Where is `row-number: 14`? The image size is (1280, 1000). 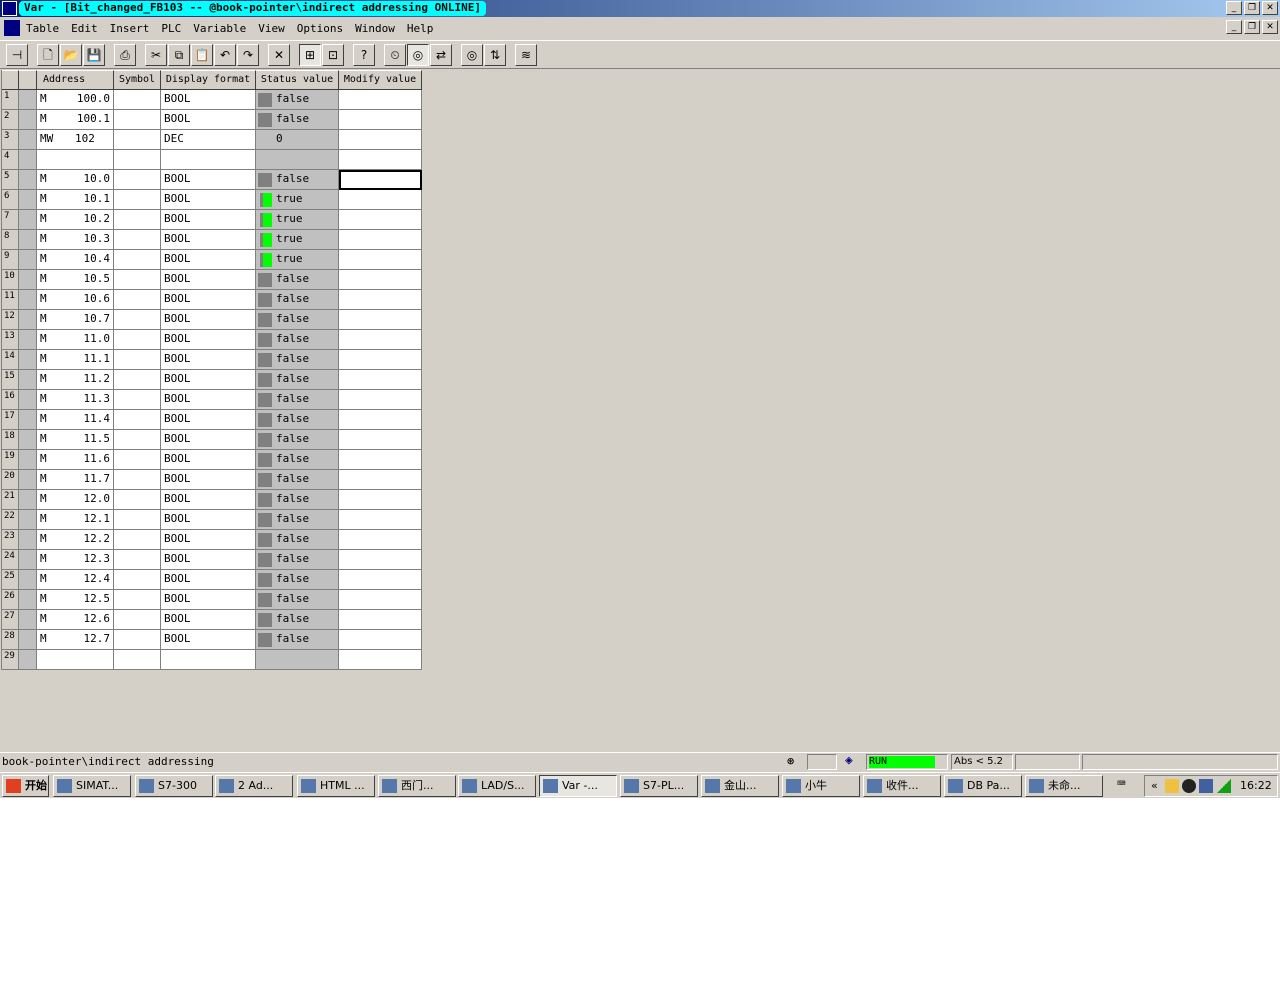 row-number: 14 is located at coordinates (10, 360).